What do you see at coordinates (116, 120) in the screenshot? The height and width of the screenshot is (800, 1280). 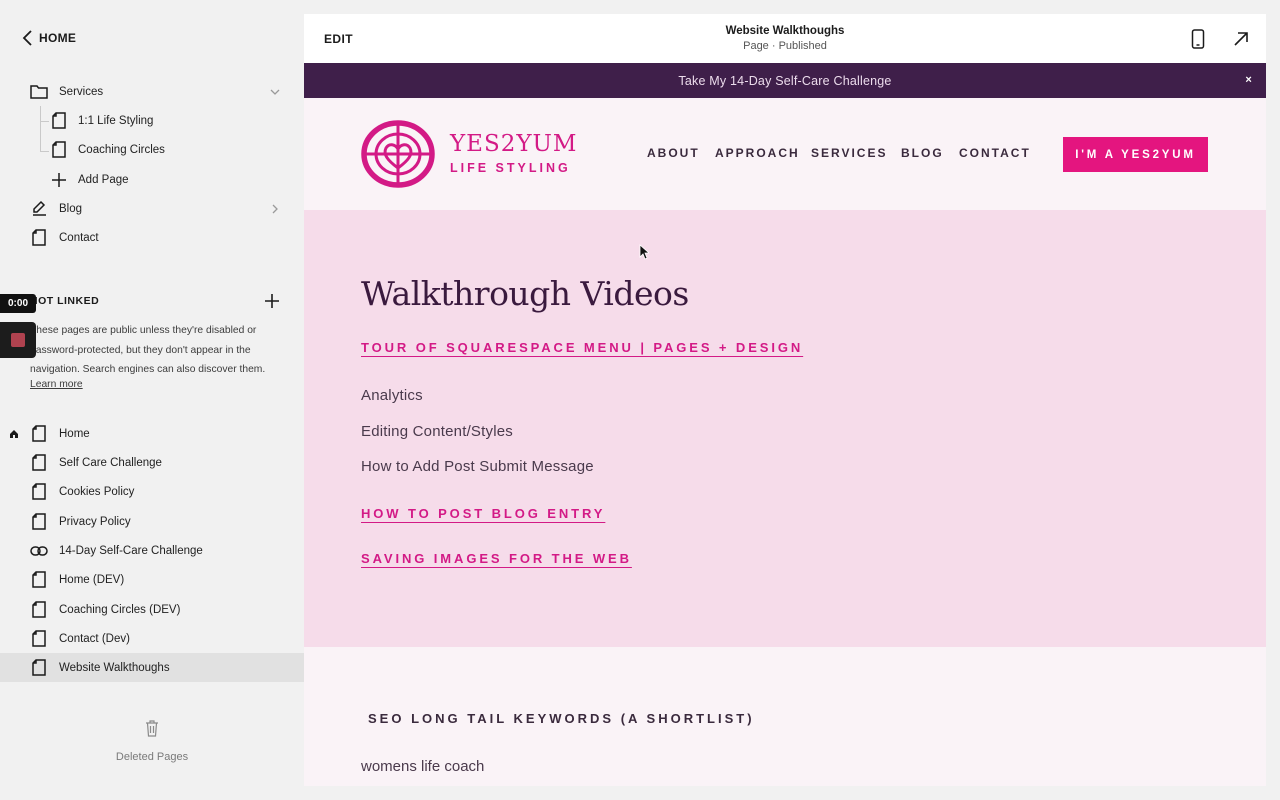 I see `sidebar-item-label: 1:1 Life Styling` at bounding box center [116, 120].